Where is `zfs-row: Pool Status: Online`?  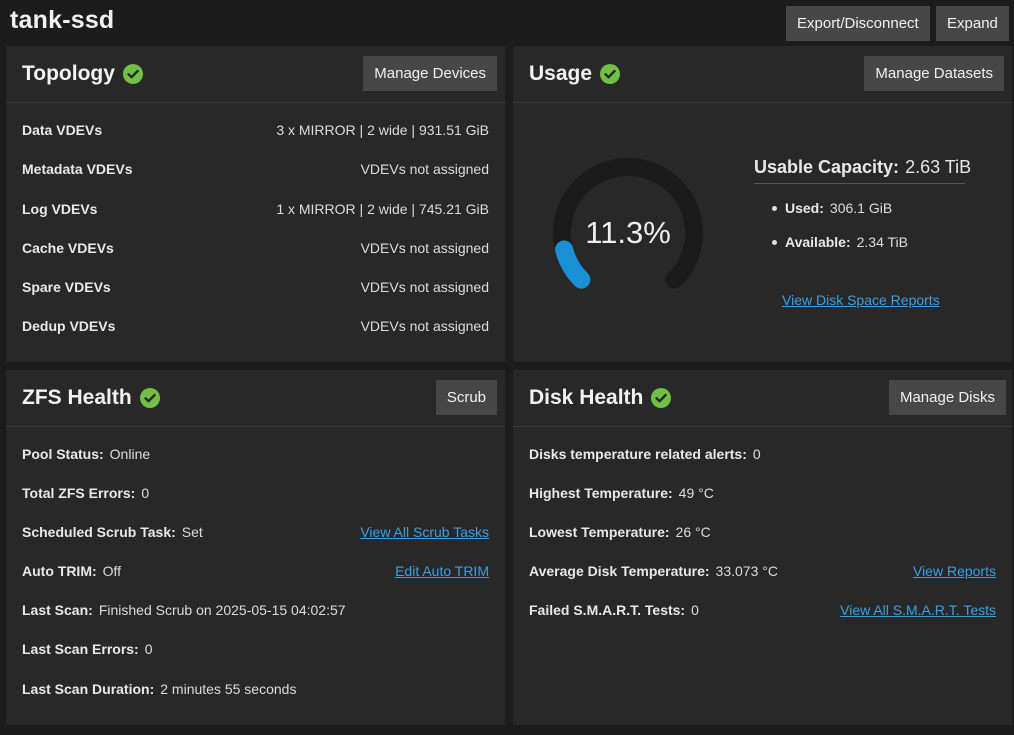 zfs-row: Pool Status: Online is located at coordinates (255, 454).